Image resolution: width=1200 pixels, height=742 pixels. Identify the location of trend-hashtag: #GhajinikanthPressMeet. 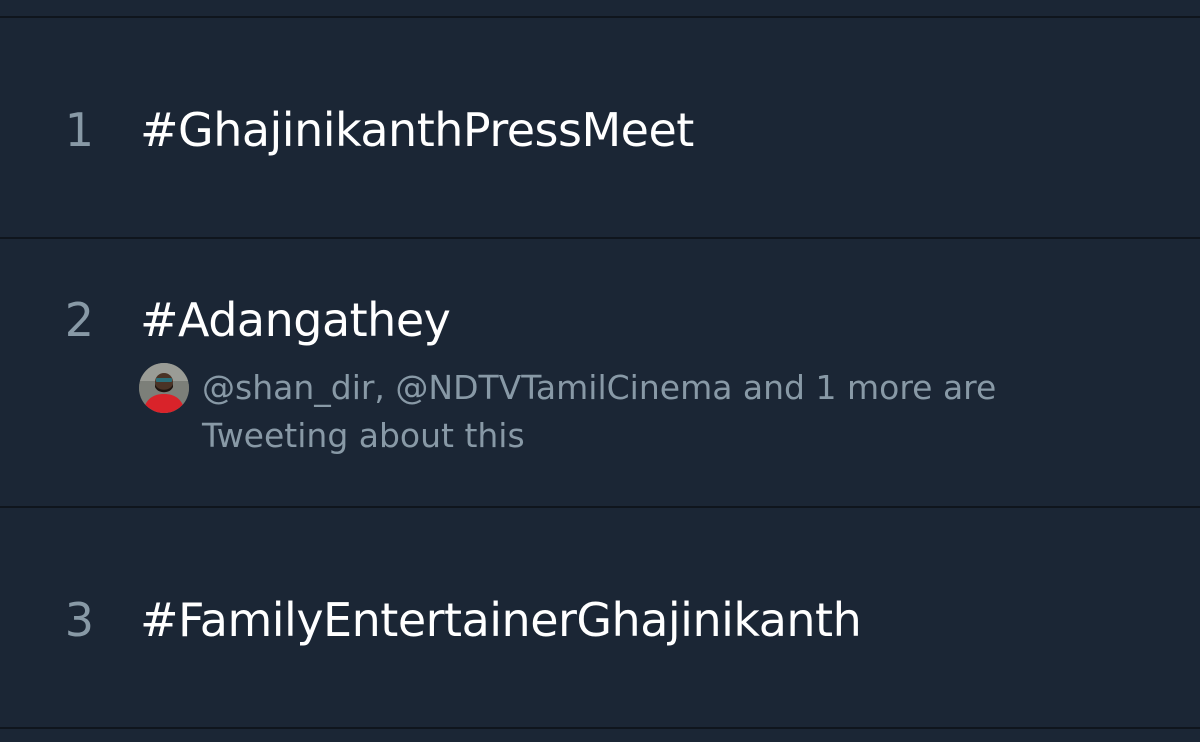
(417, 130).